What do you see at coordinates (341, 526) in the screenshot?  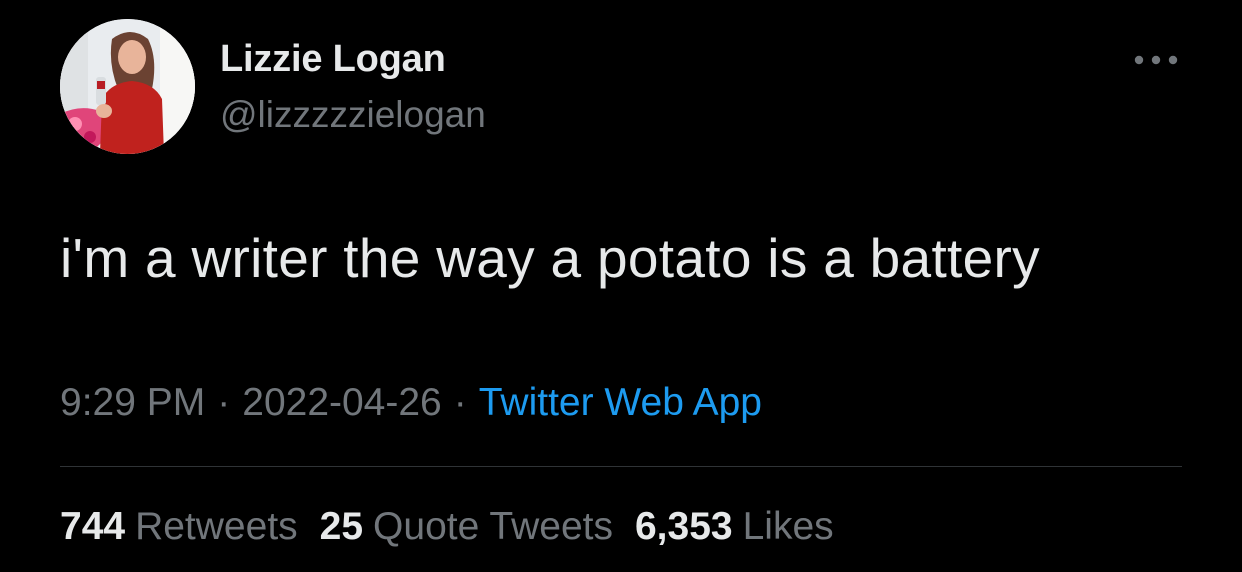 I see `quote-tweets-count: 25` at bounding box center [341, 526].